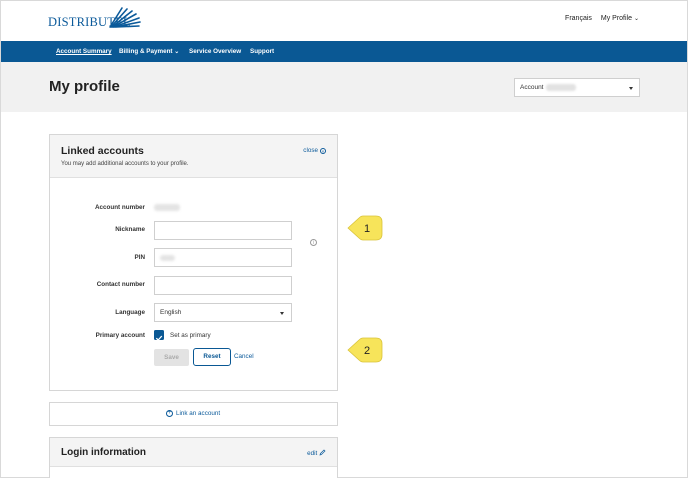 This screenshot has width=688, height=478. I want to click on close-label: close, so click(310, 150).